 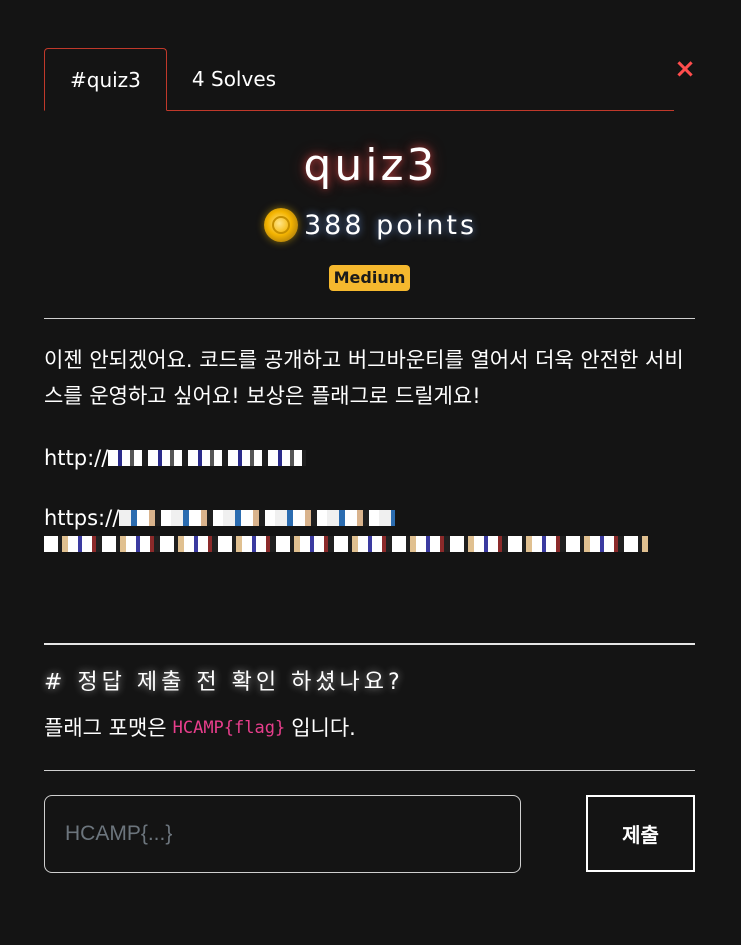 What do you see at coordinates (282, 834) in the screenshot?
I see `flag-input` at bounding box center [282, 834].